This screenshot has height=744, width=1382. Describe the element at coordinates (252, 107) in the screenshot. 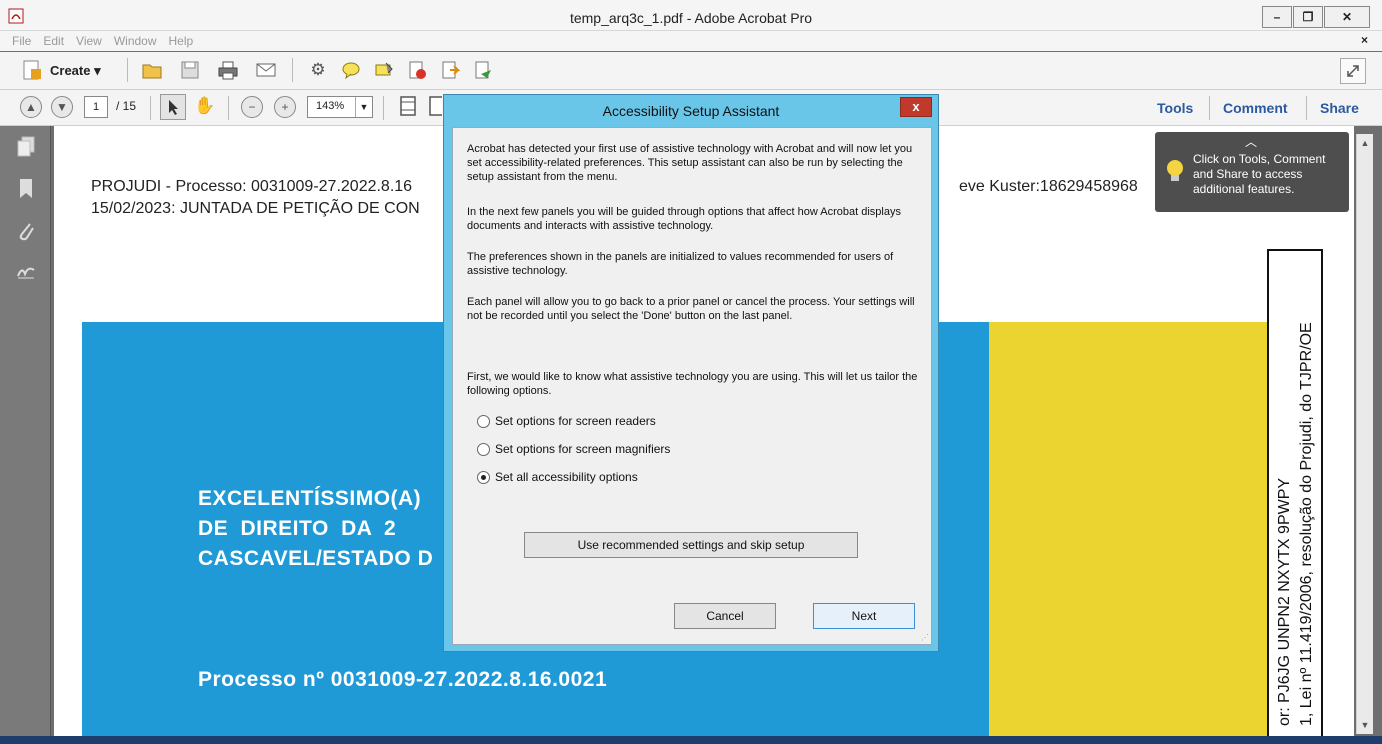

I see `zoom-out-icon: −` at that location.